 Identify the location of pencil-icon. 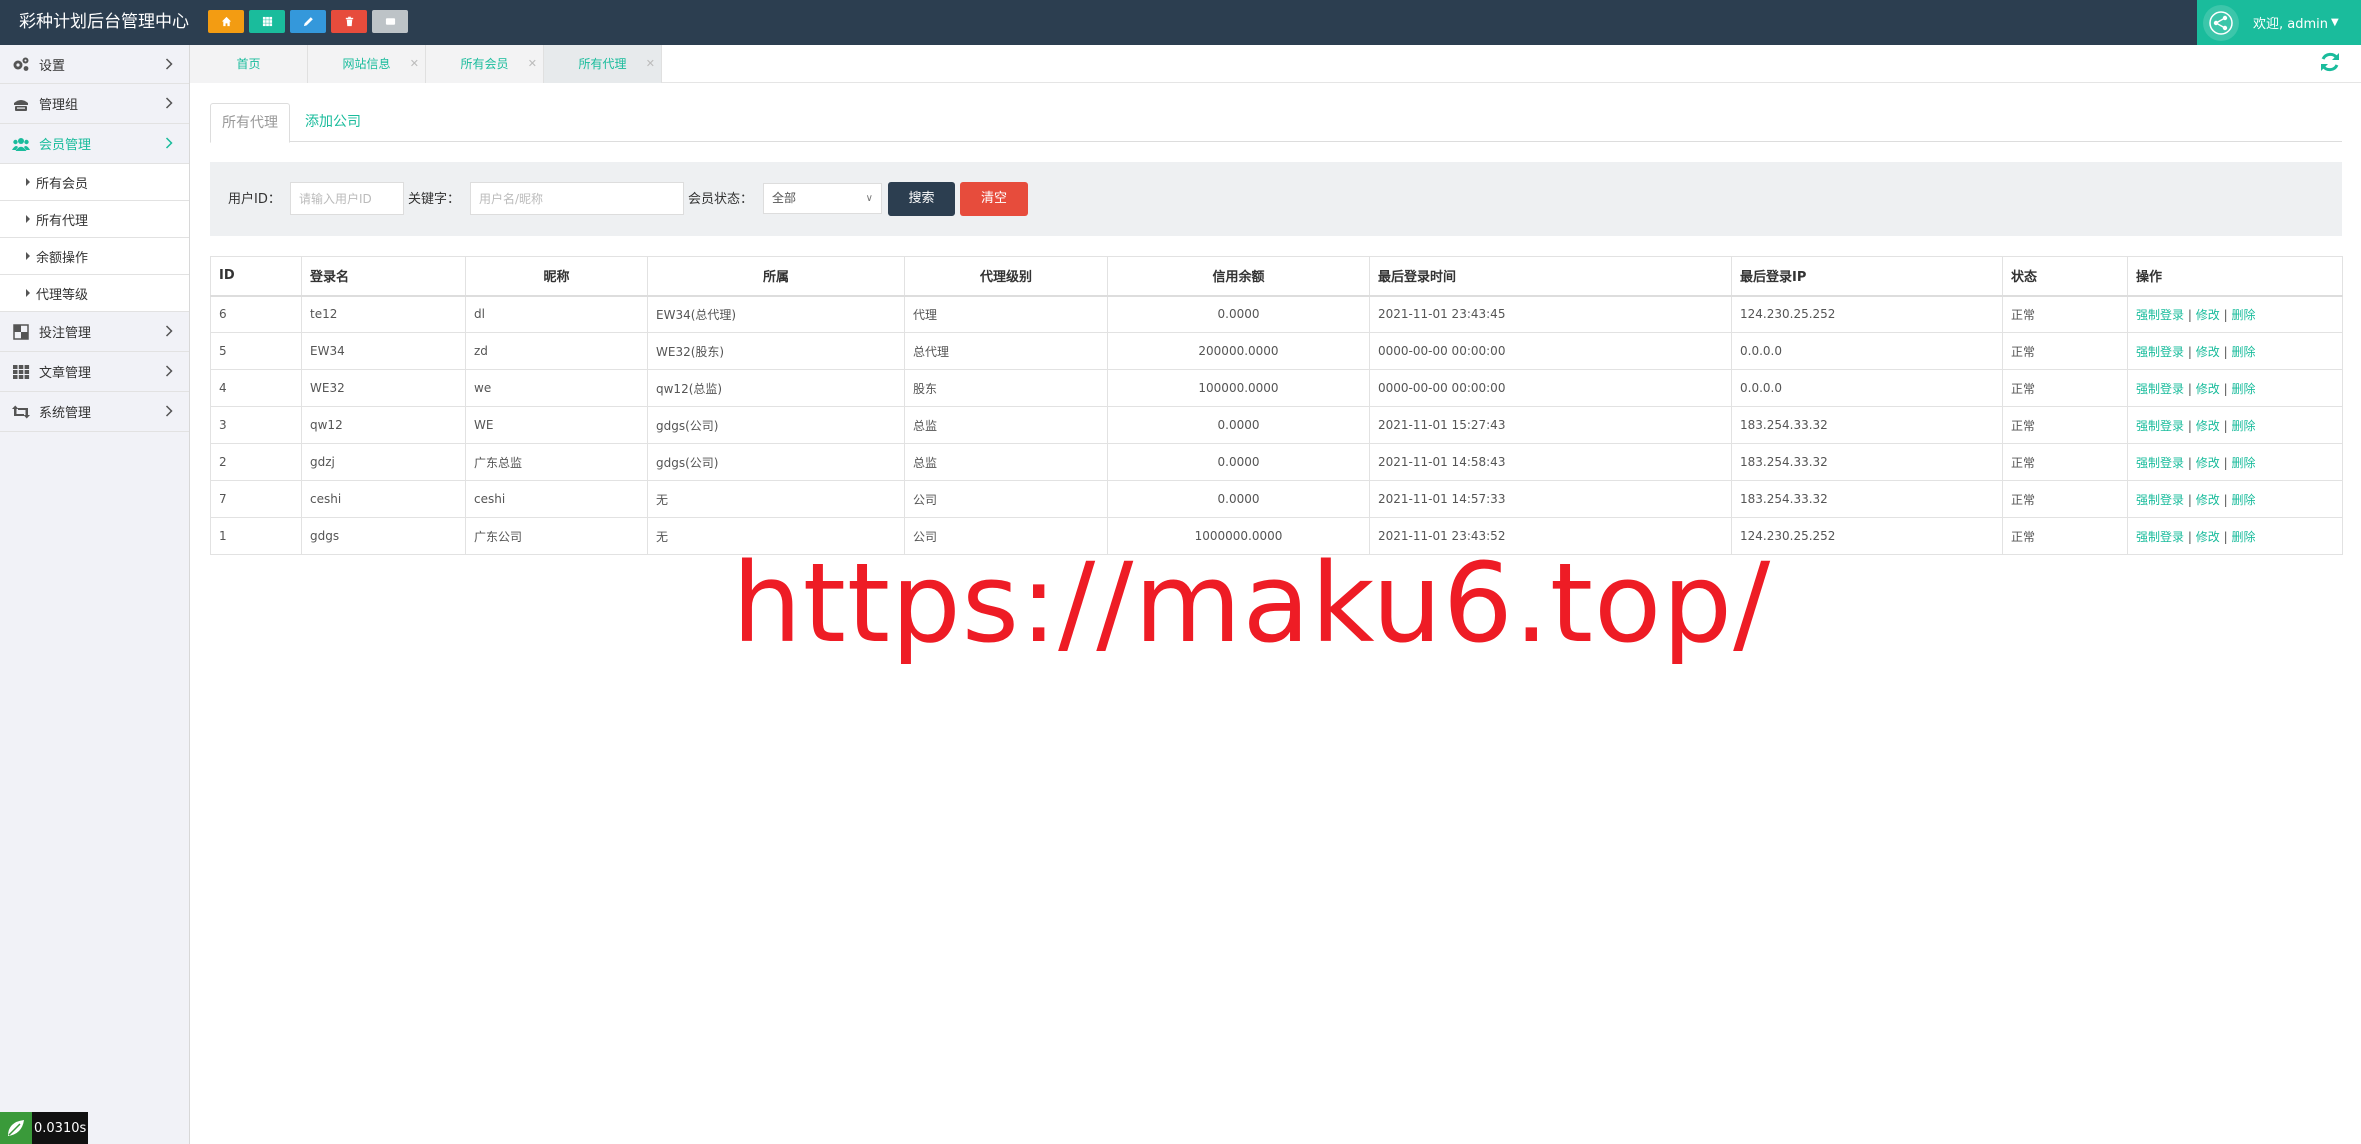
(308, 22).